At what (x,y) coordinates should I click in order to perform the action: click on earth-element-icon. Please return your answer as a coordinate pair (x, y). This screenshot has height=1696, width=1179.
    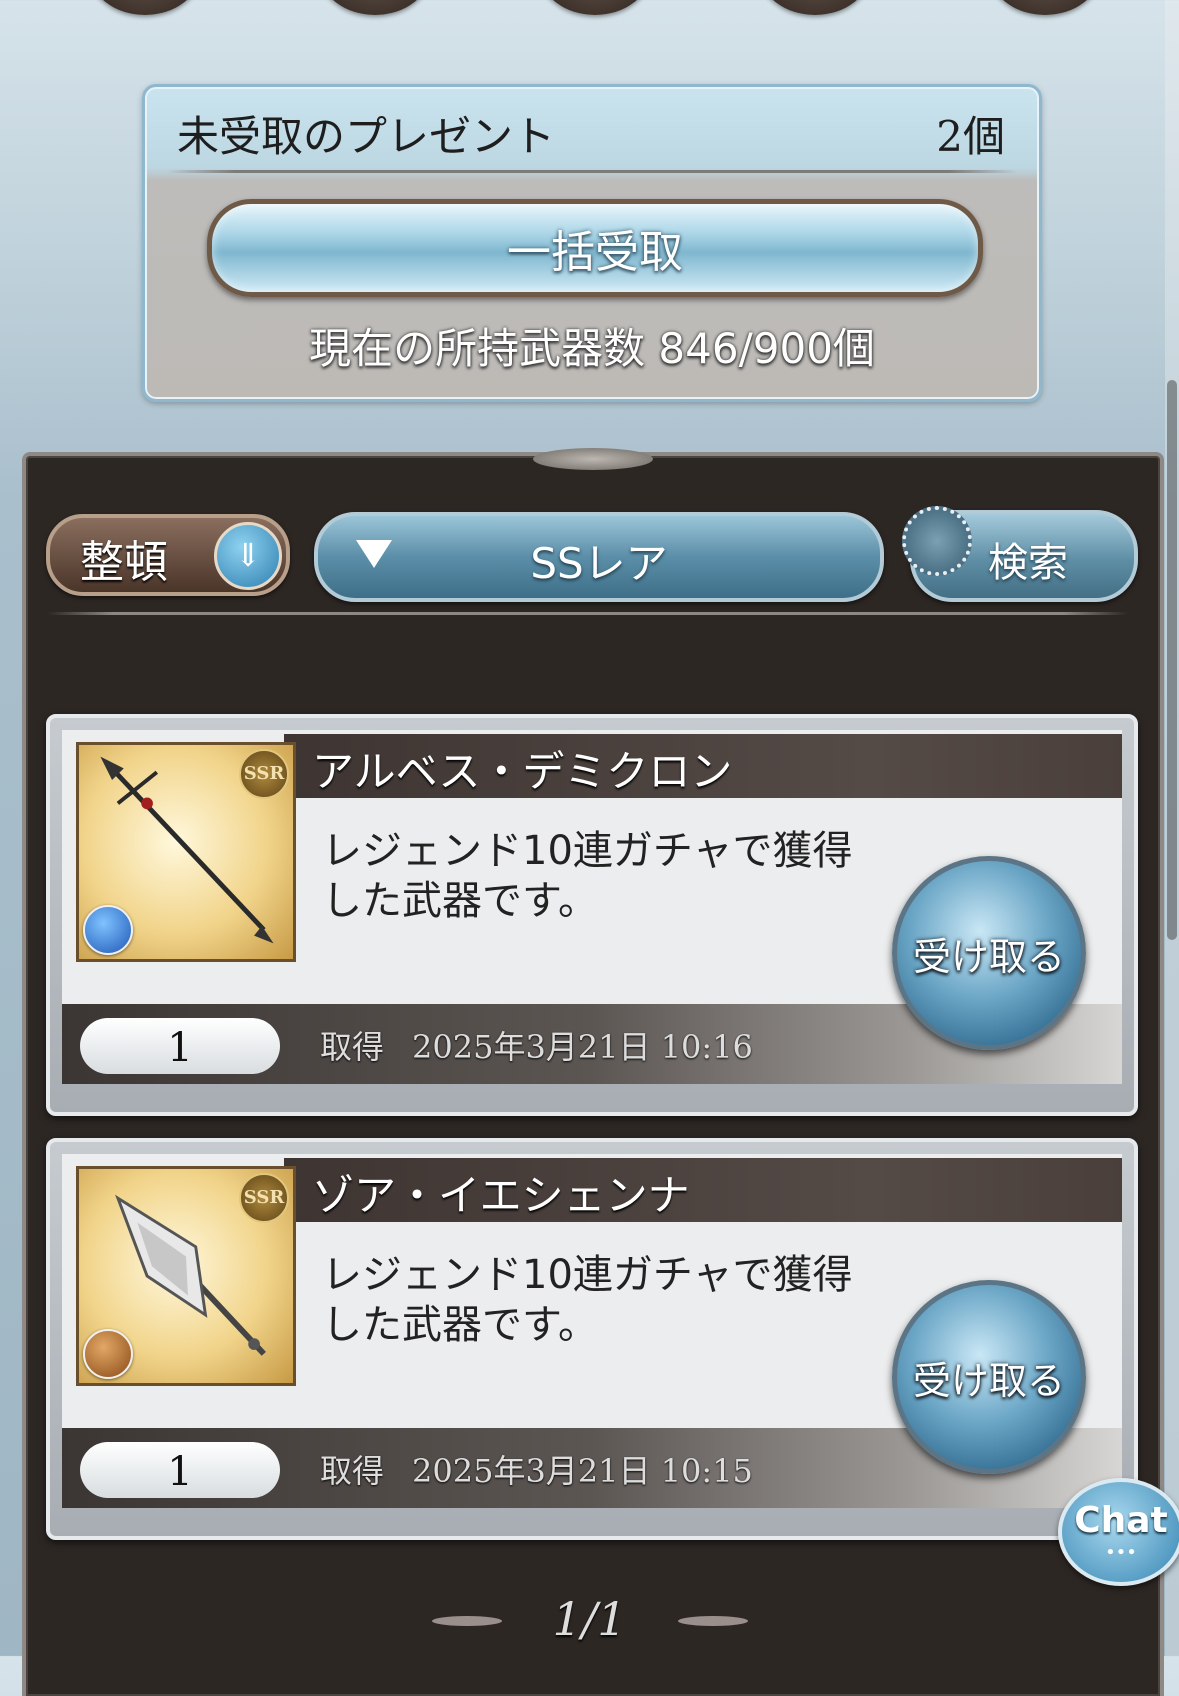
    Looking at the image, I should click on (108, 1354).